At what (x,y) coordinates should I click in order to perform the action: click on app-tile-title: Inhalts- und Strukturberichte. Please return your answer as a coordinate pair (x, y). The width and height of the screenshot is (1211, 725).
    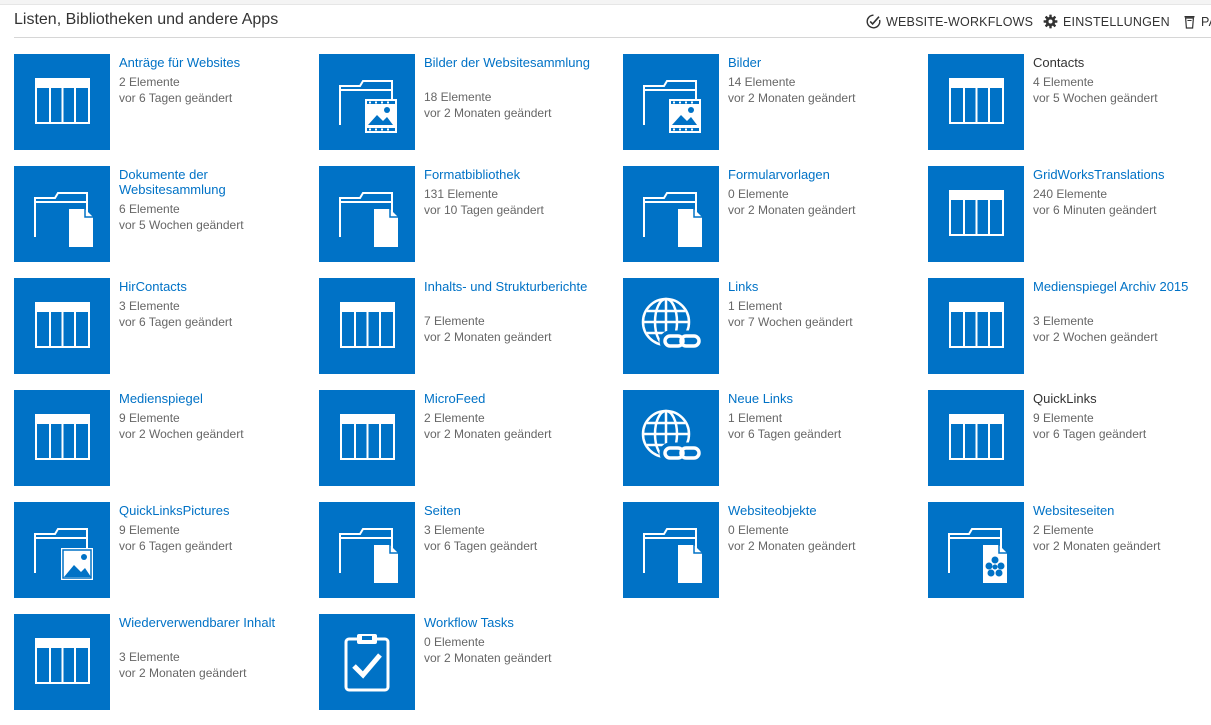
    Looking at the image, I should click on (514, 286).